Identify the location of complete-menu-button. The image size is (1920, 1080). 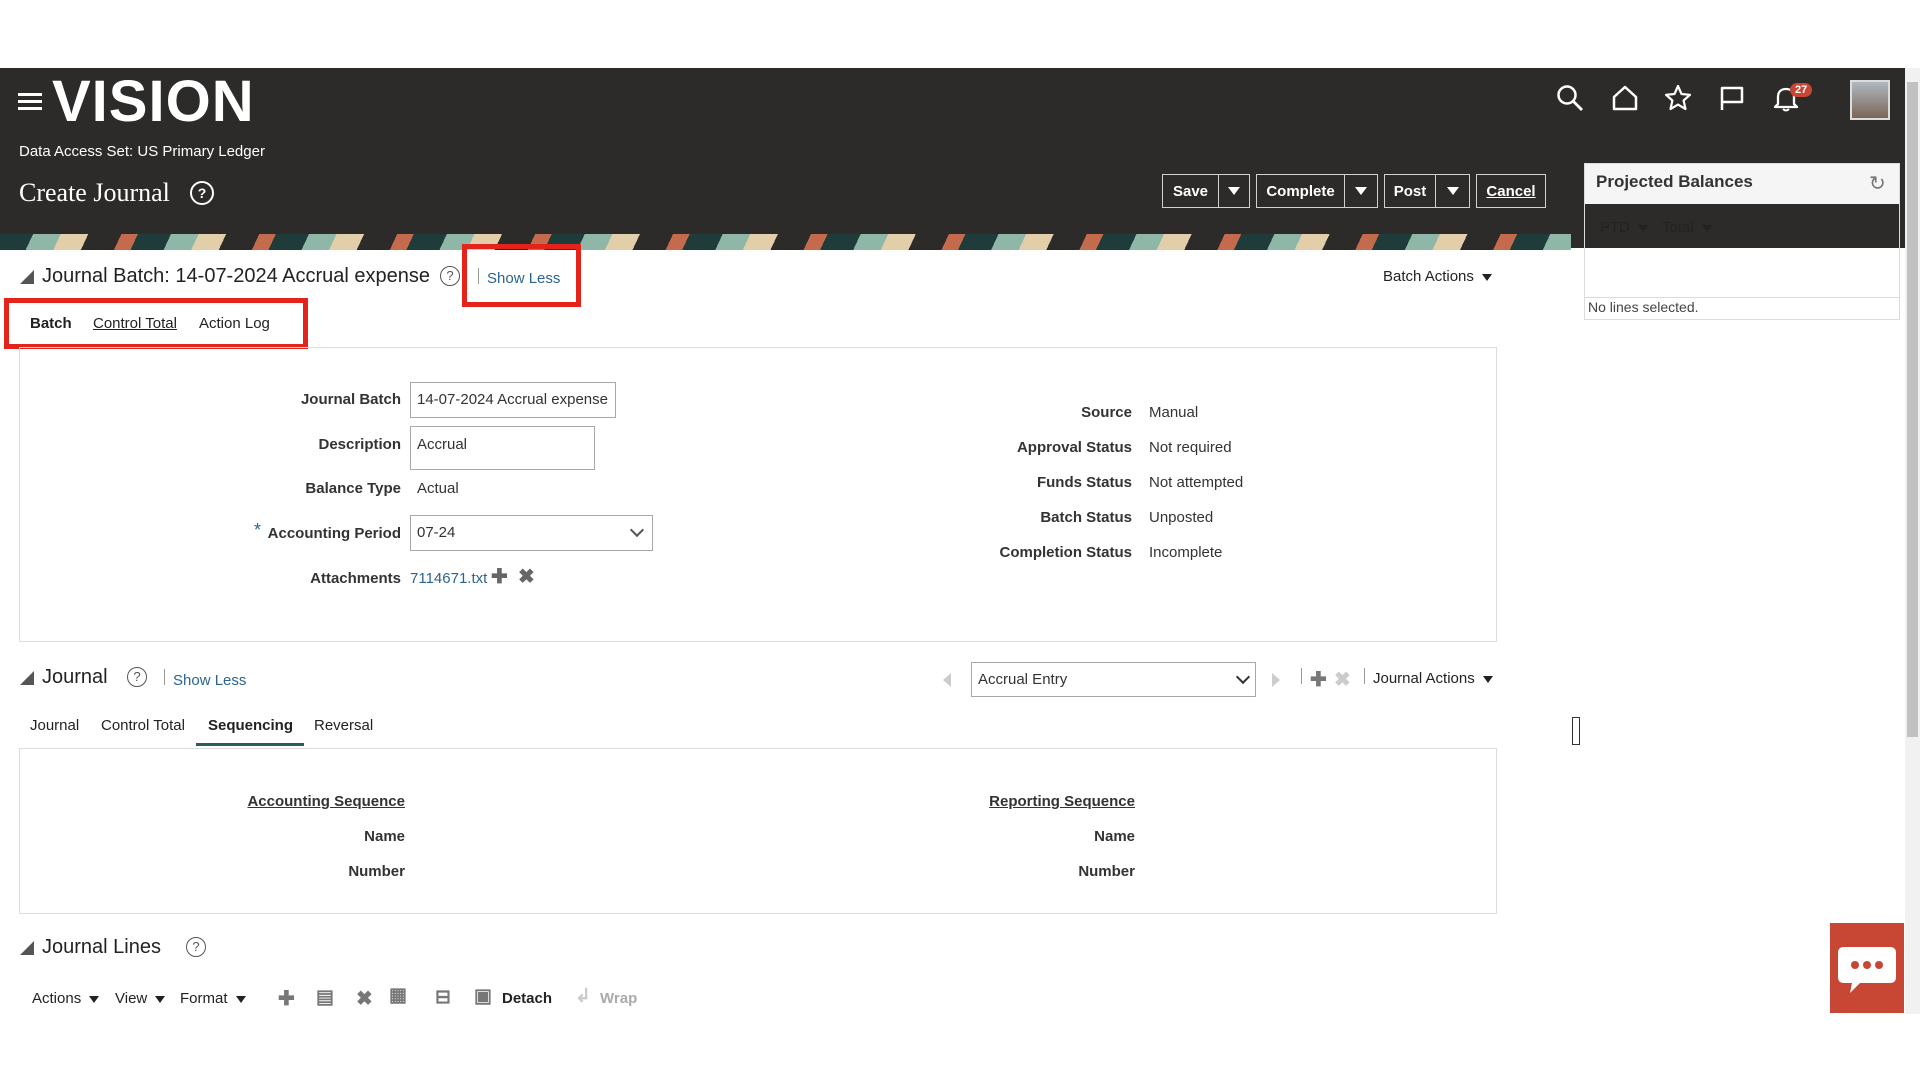
(1361, 191).